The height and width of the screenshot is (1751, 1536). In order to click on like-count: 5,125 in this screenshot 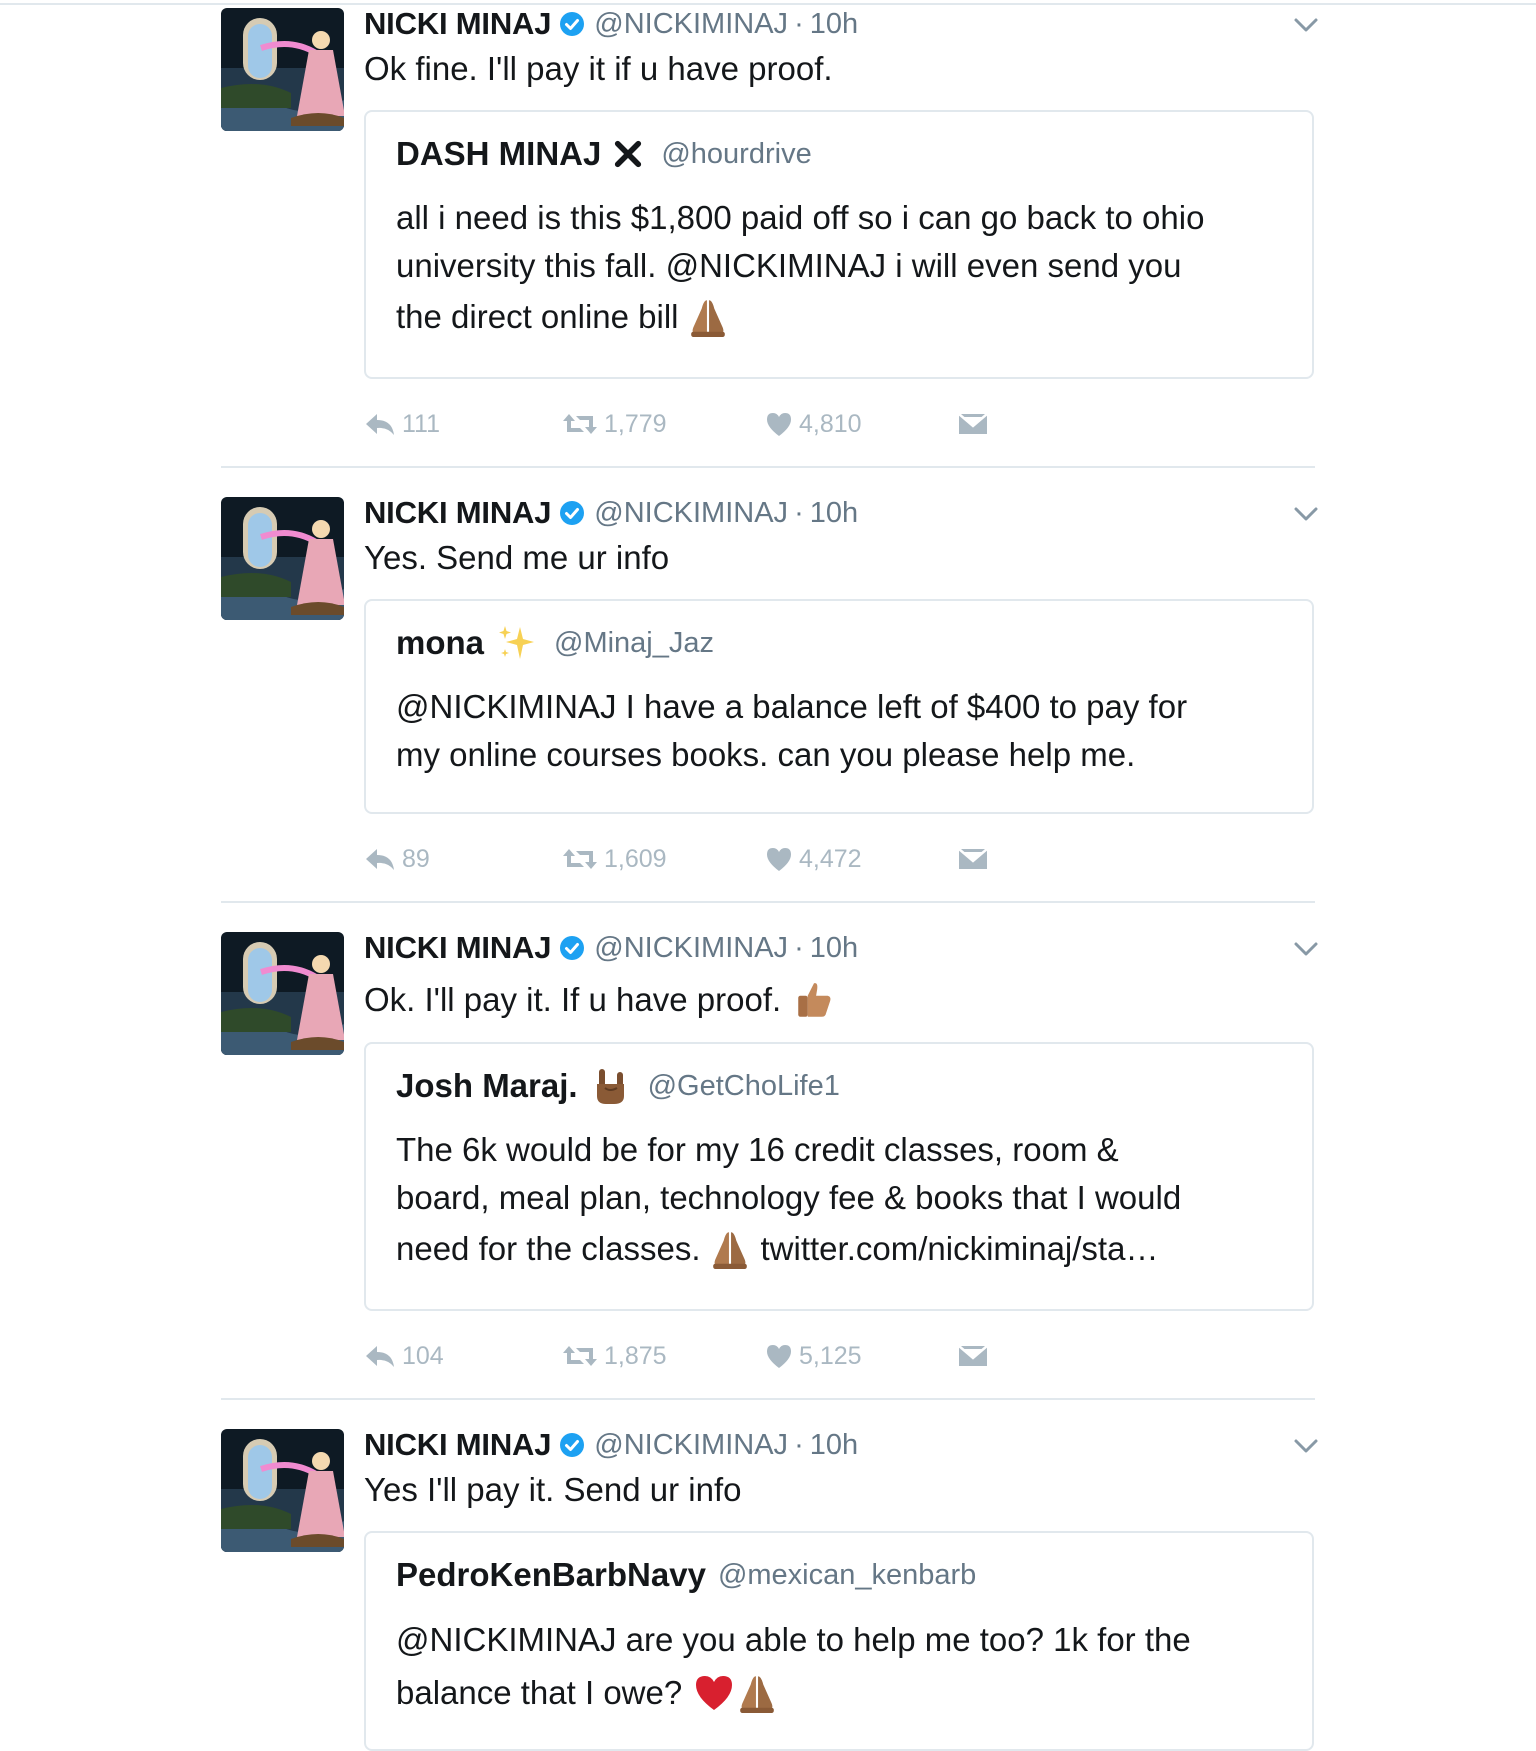, I will do `click(830, 1355)`.